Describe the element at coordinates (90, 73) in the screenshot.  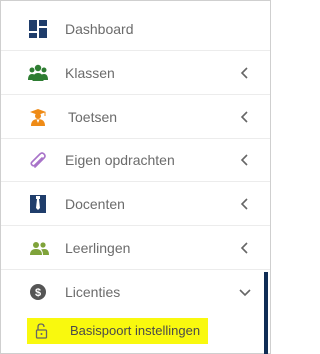
I see `sidebar-item-label: Klassen` at that location.